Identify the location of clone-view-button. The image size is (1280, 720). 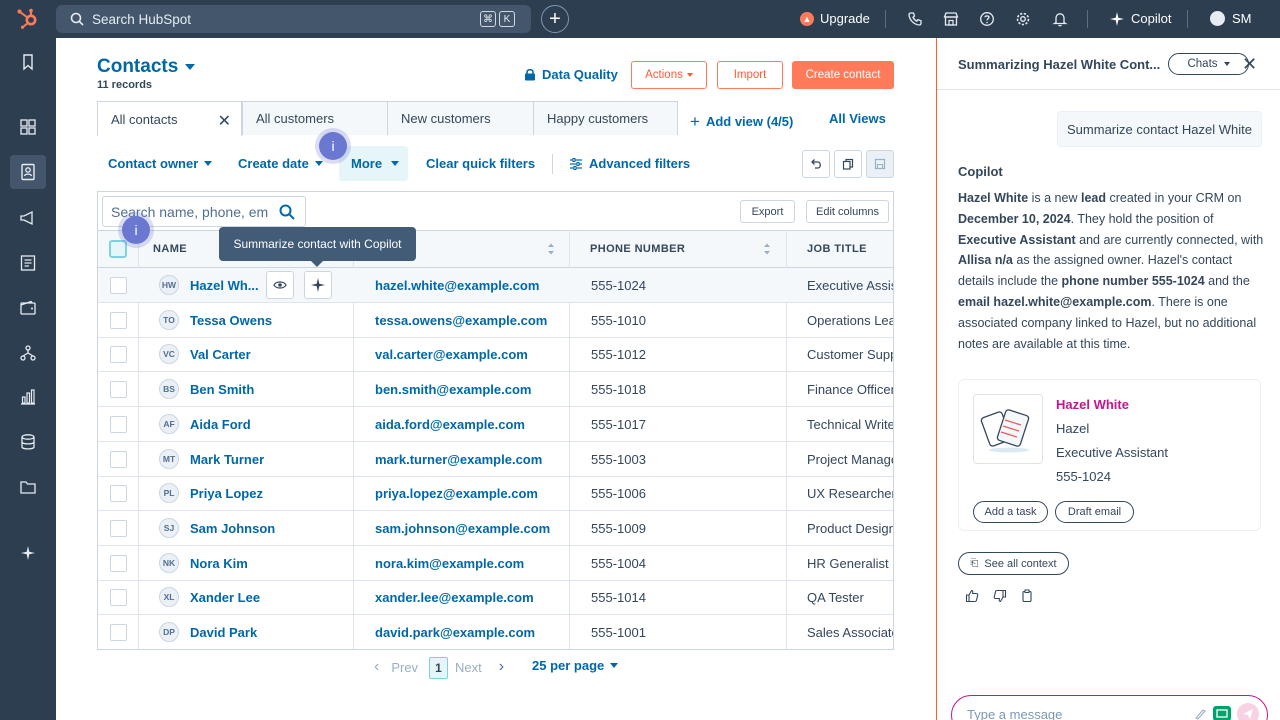
(848, 164).